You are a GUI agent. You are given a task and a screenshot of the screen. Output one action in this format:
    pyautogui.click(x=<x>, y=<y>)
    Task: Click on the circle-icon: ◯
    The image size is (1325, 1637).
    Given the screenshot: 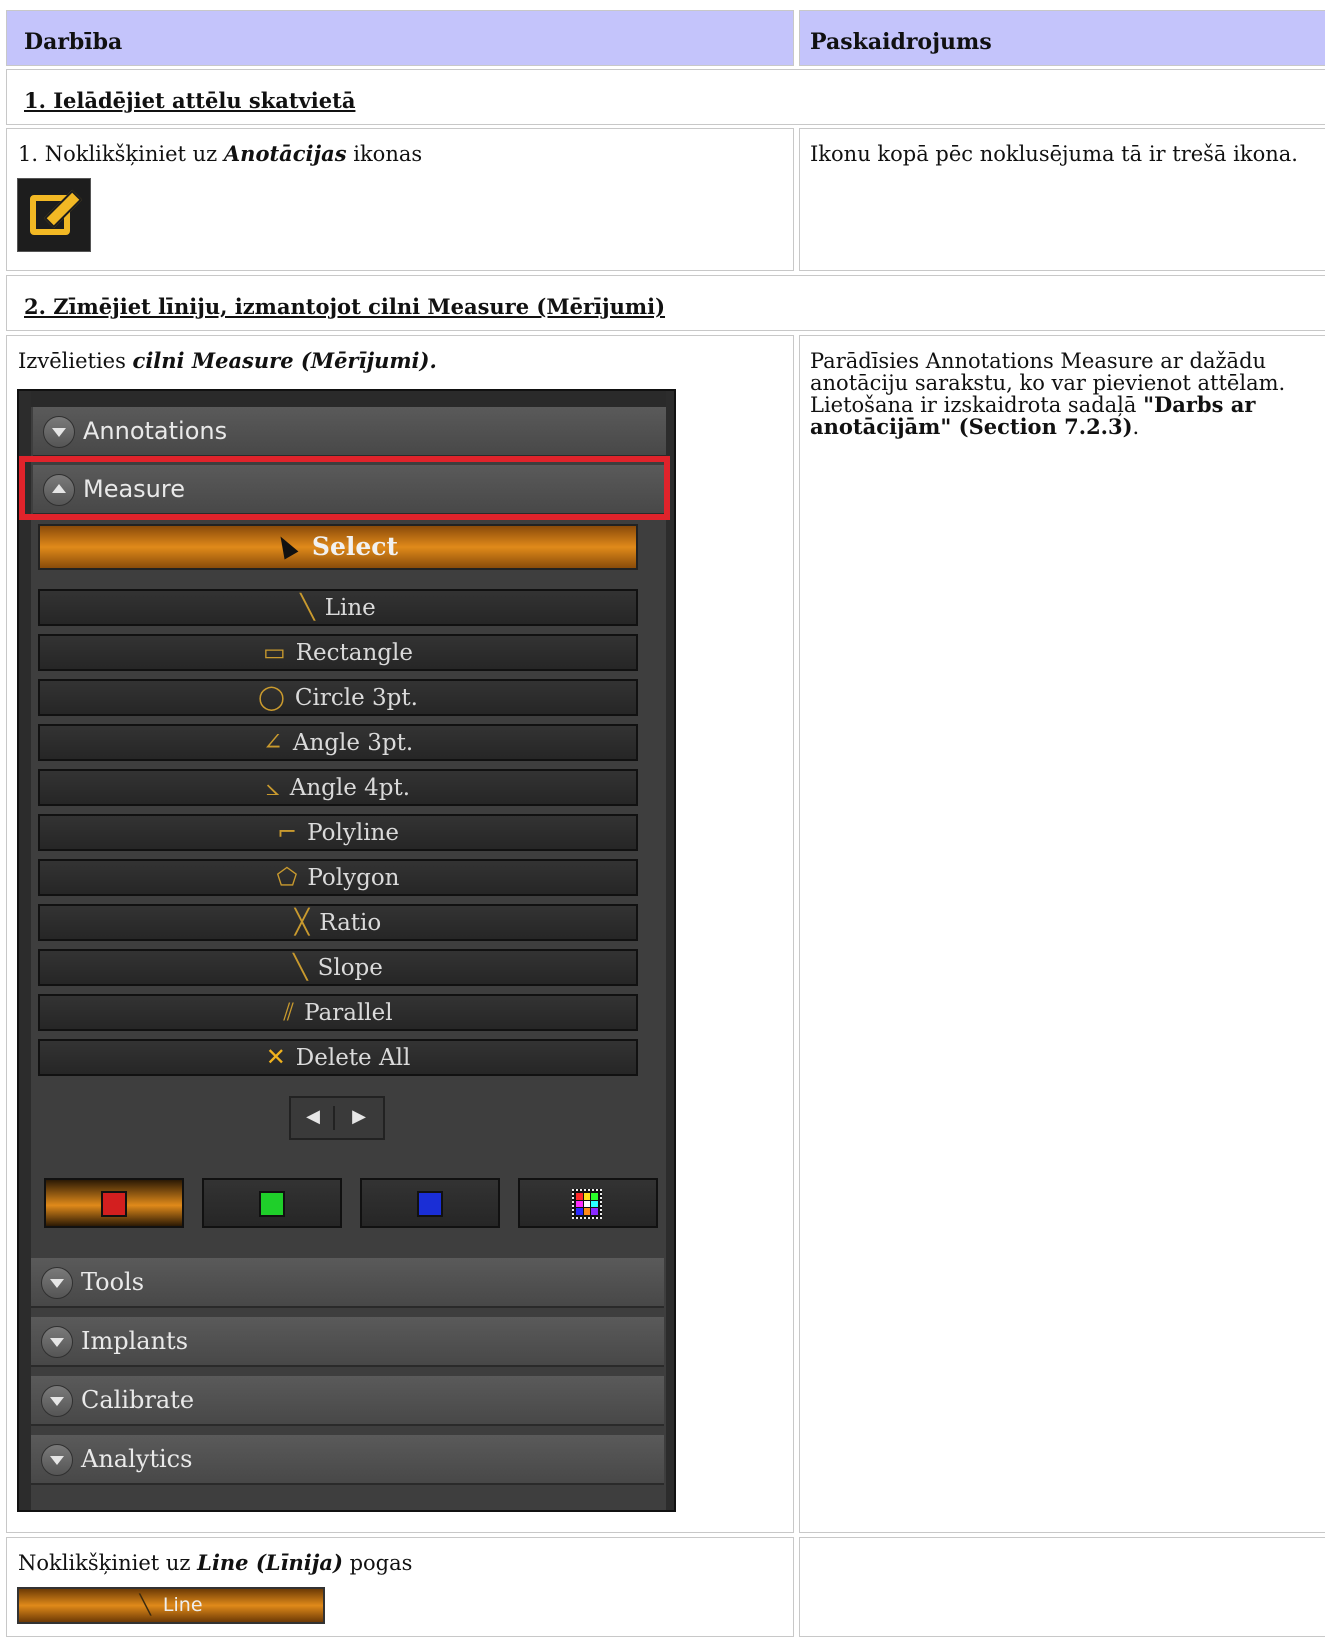 What is the action you would take?
    pyautogui.click(x=271, y=697)
    